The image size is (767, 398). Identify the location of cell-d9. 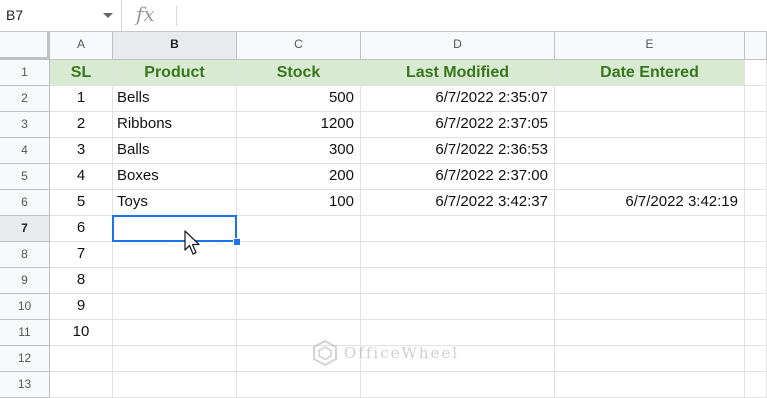
(458, 281).